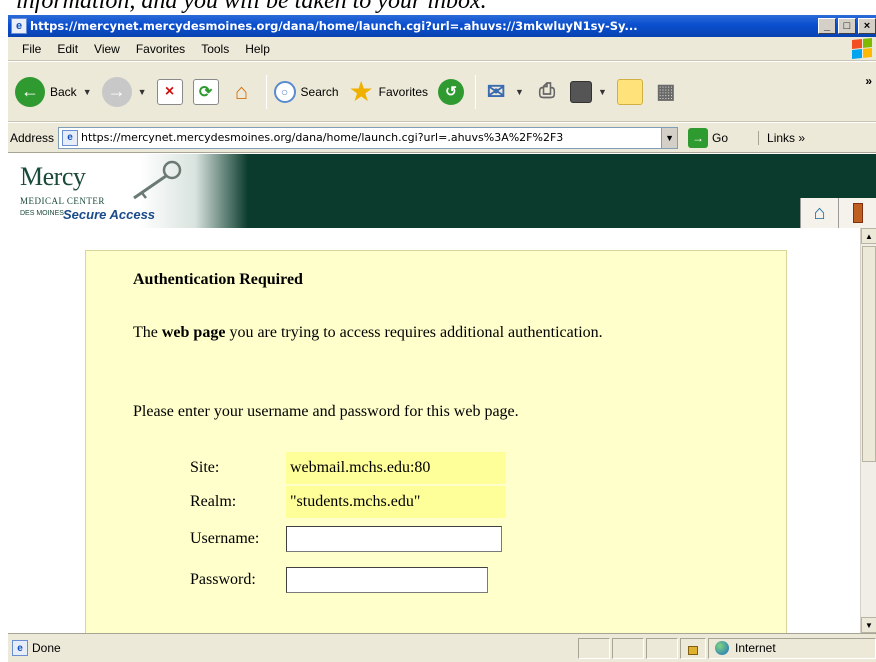 This screenshot has height=662, width=876. Describe the element at coordinates (496, 91) in the screenshot. I see `mail-icon: ✉` at that location.